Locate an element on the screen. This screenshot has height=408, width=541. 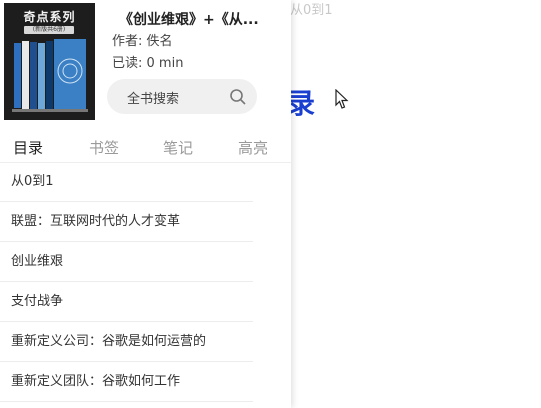
toc-item: 联盟：互联网时代的人才变革 is located at coordinates (126, 222).